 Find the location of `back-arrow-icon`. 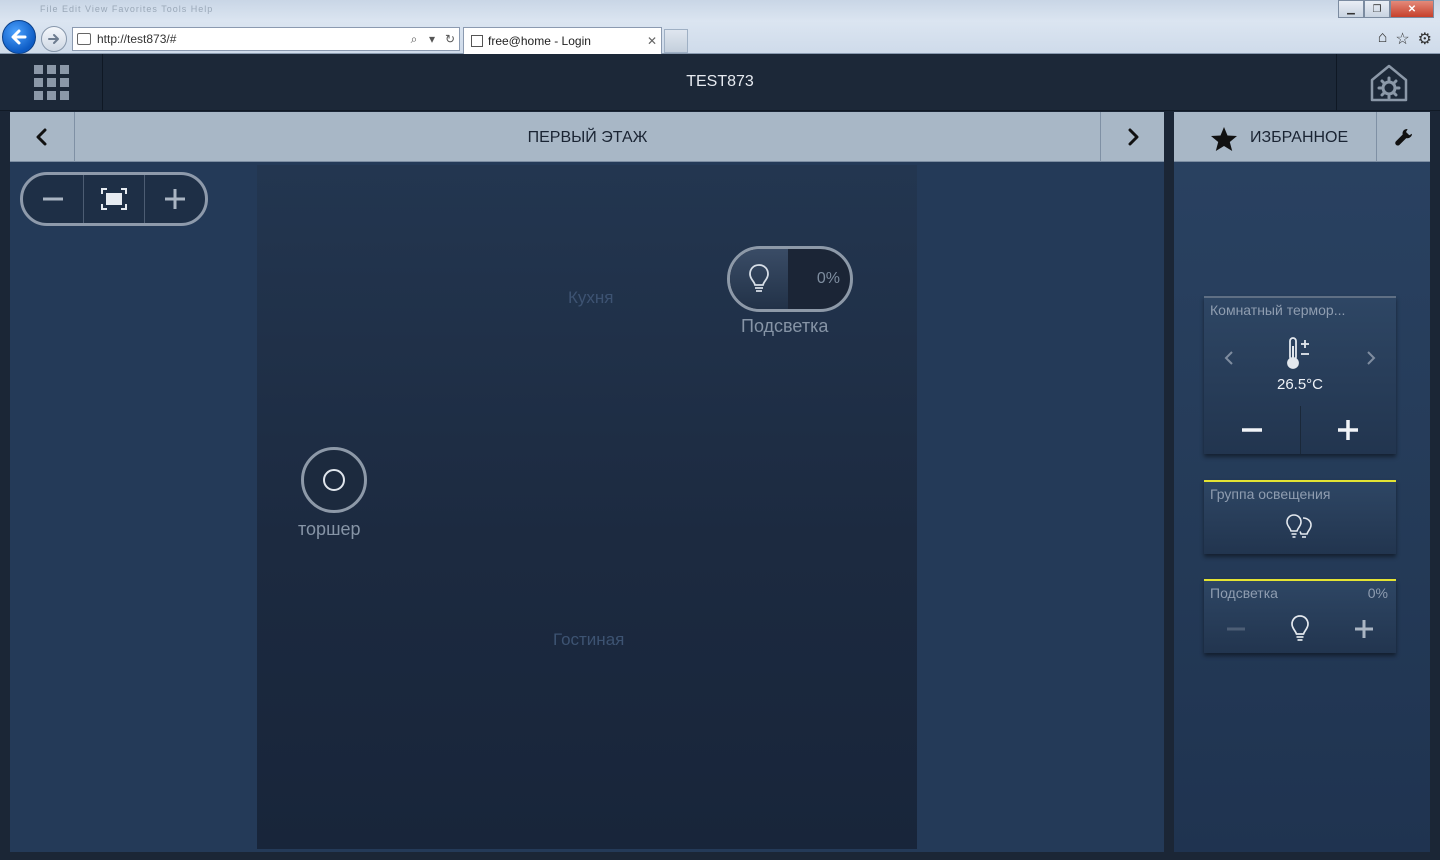

back-arrow-icon is located at coordinates (19, 37).